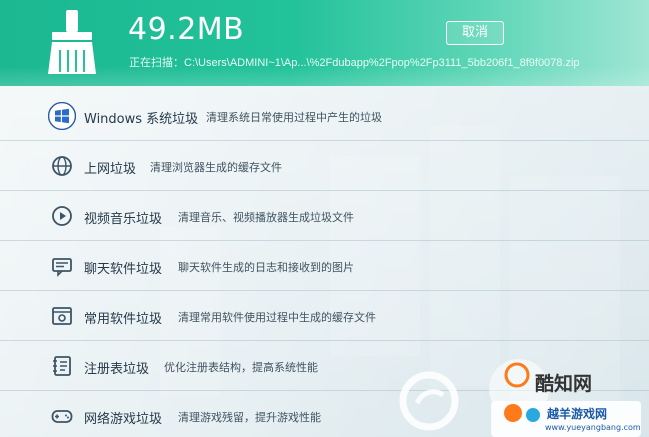  I want to click on list-item: 上网垃圾 清理浏览器生成的缓存文件, so click(324, 166).